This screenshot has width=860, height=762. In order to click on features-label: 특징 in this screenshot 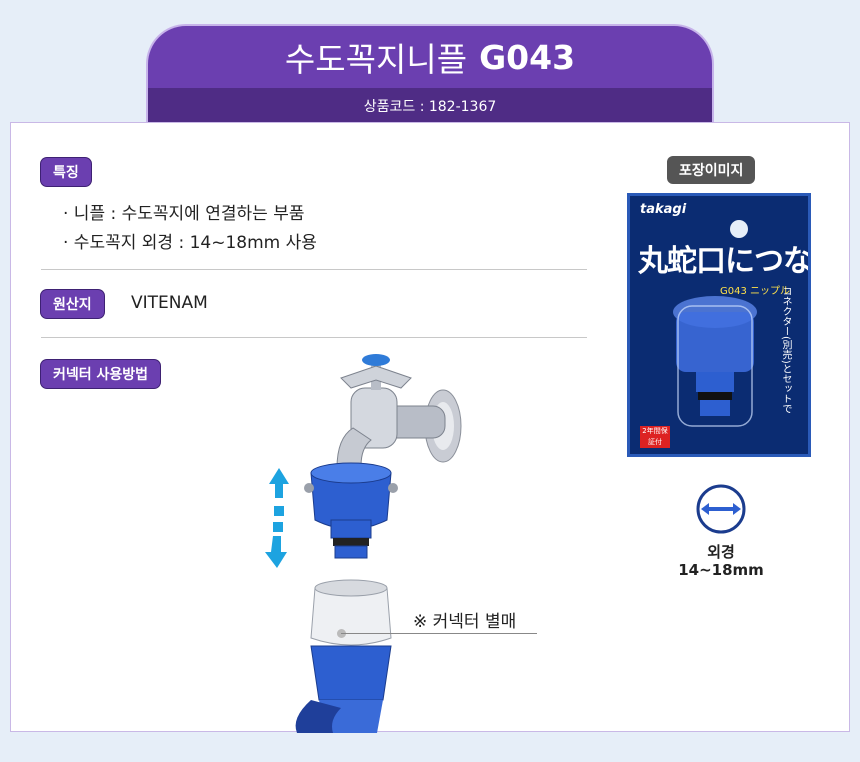, I will do `click(66, 172)`.